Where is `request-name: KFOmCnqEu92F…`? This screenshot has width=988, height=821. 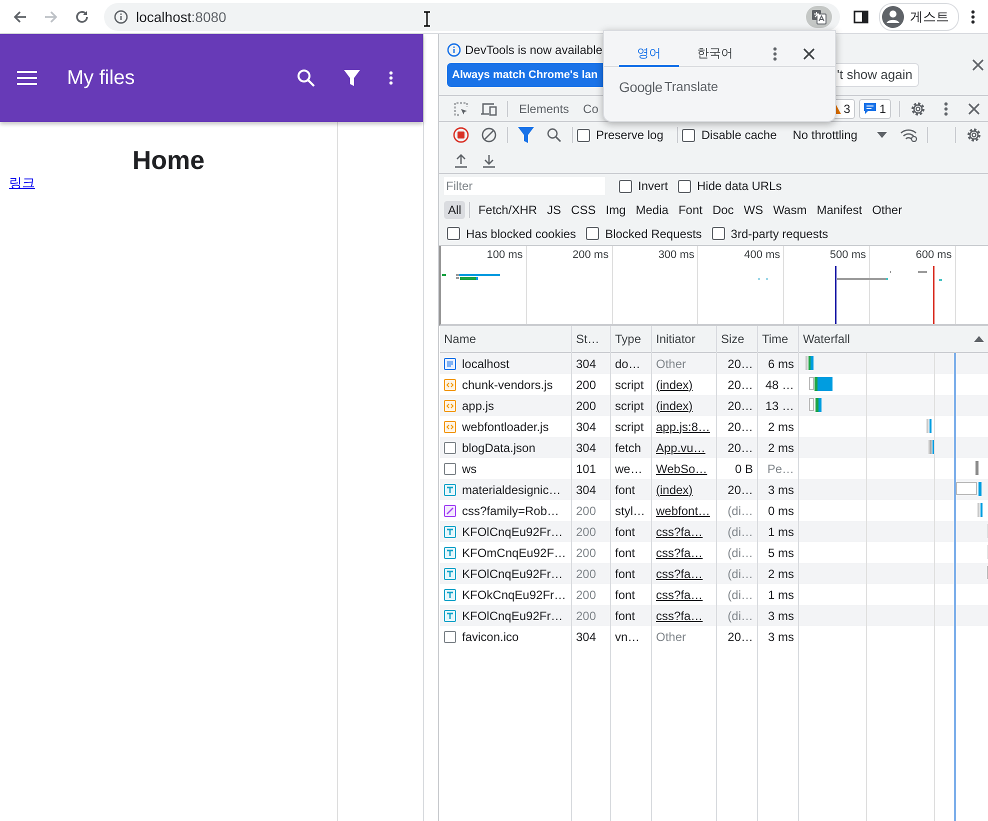
request-name: KFOmCnqEu92F… is located at coordinates (514, 553).